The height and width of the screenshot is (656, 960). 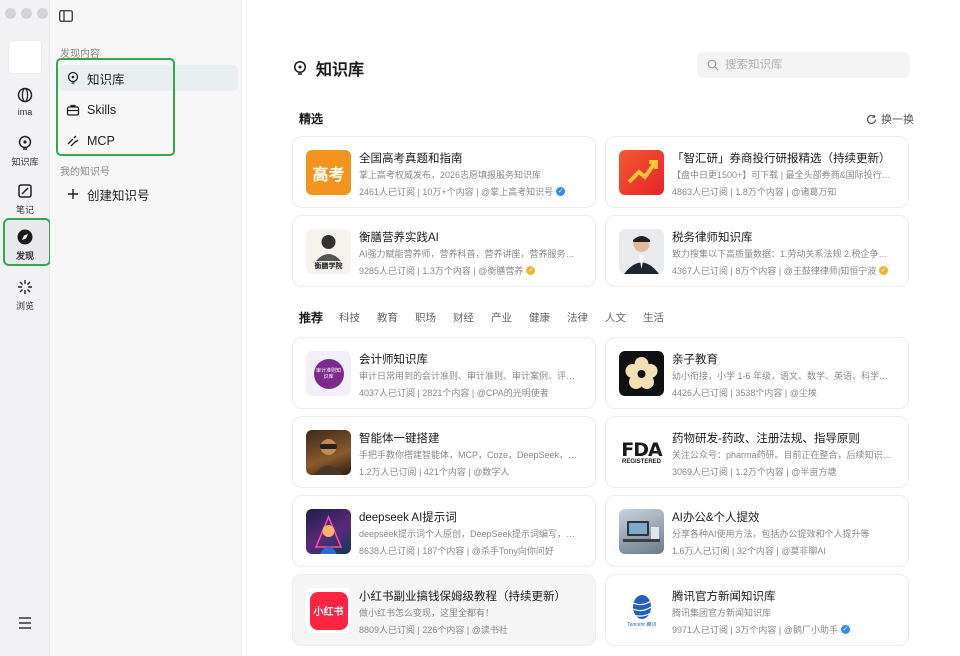 What do you see at coordinates (328, 610) in the screenshot?
I see `xiaohongshu-logo-icon: 小红书` at bounding box center [328, 610].